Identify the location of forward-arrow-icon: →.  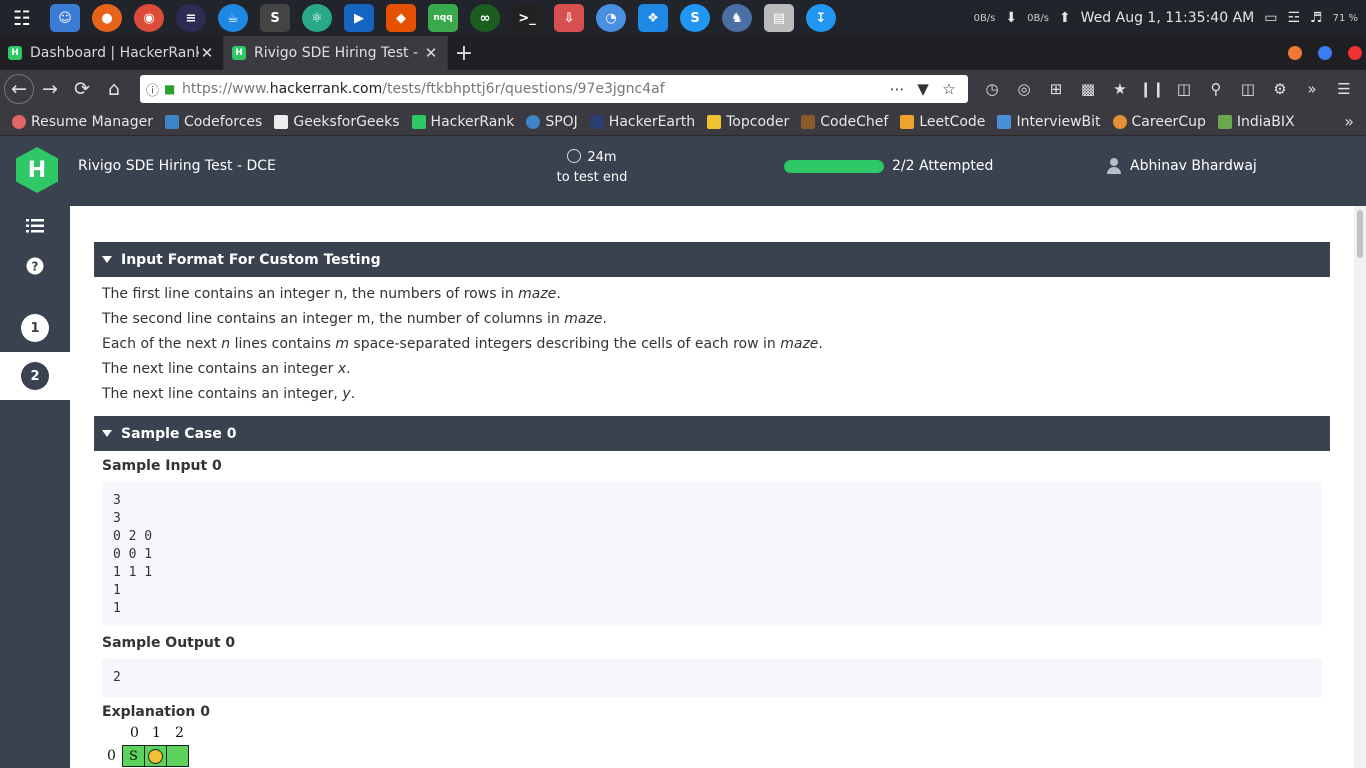
(50, 89).